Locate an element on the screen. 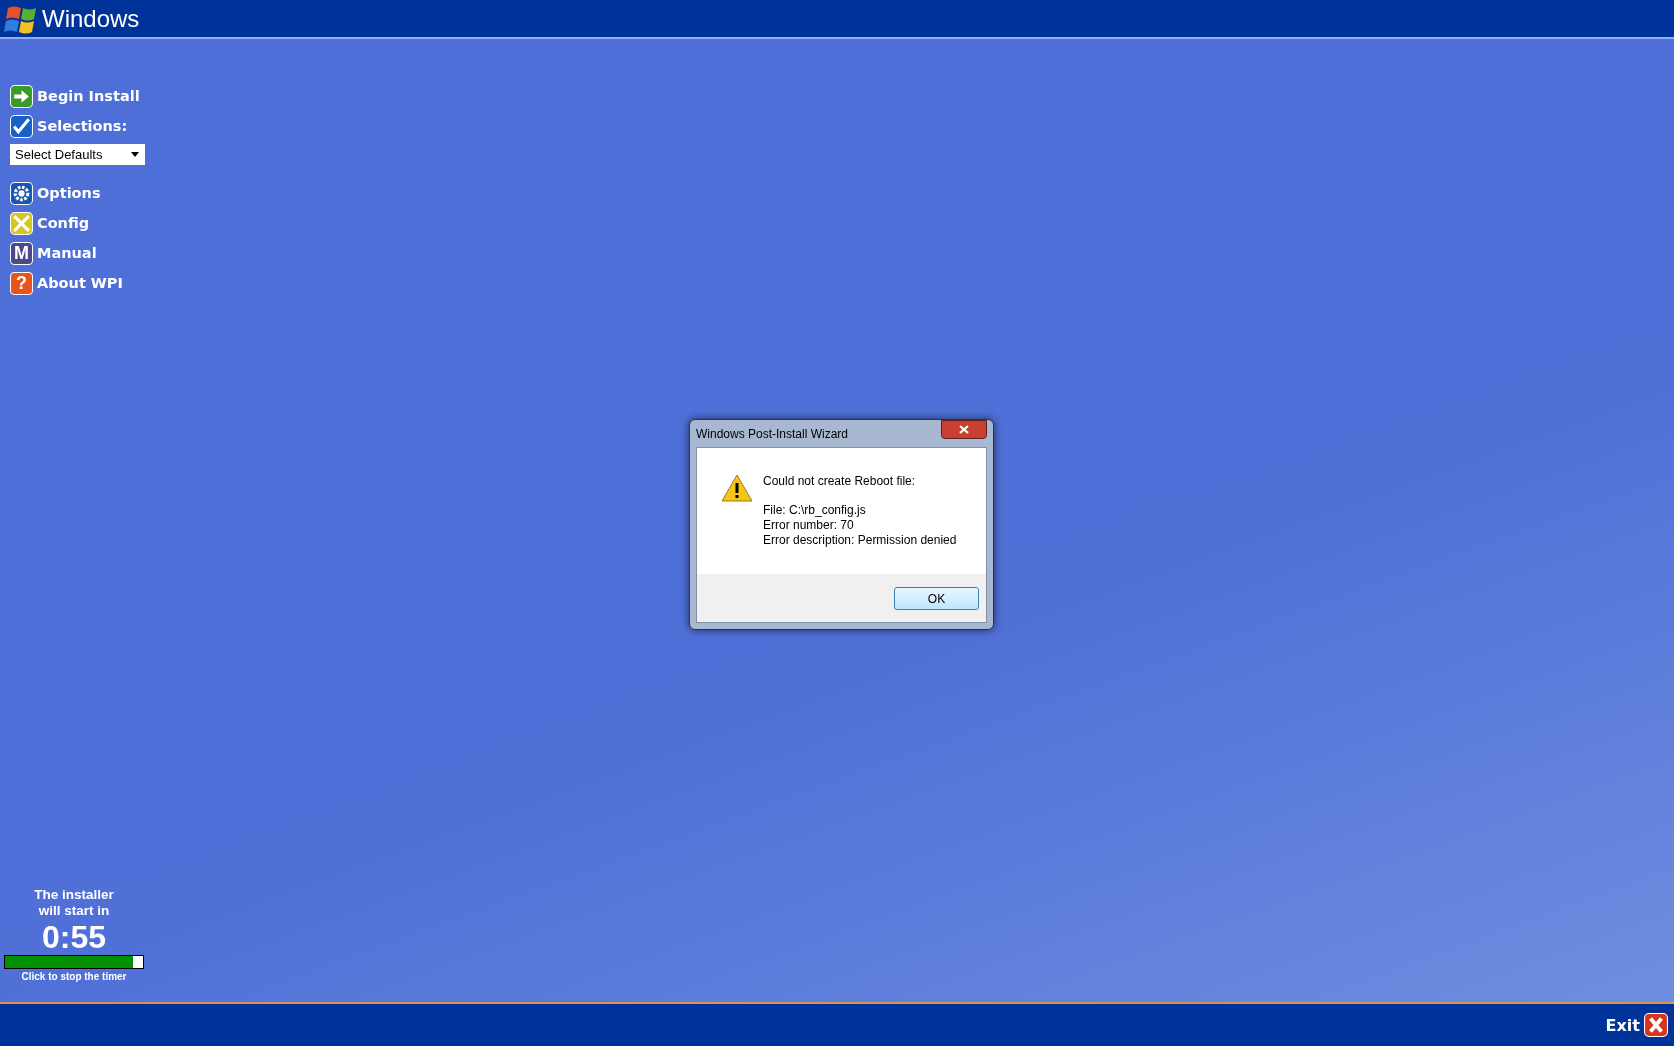 The image size is (1674, 1046). menu-item: Options is located at coordinates (69, 193).